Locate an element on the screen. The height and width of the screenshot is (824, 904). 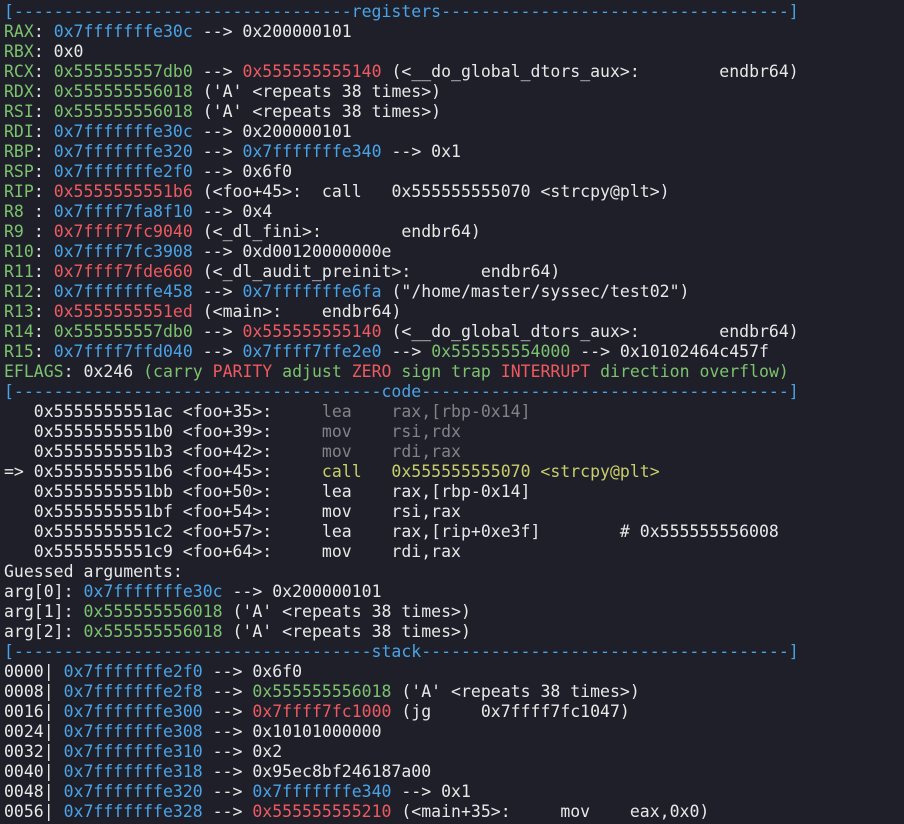
text-segment: sign trap is located at coordinates (446, 371).